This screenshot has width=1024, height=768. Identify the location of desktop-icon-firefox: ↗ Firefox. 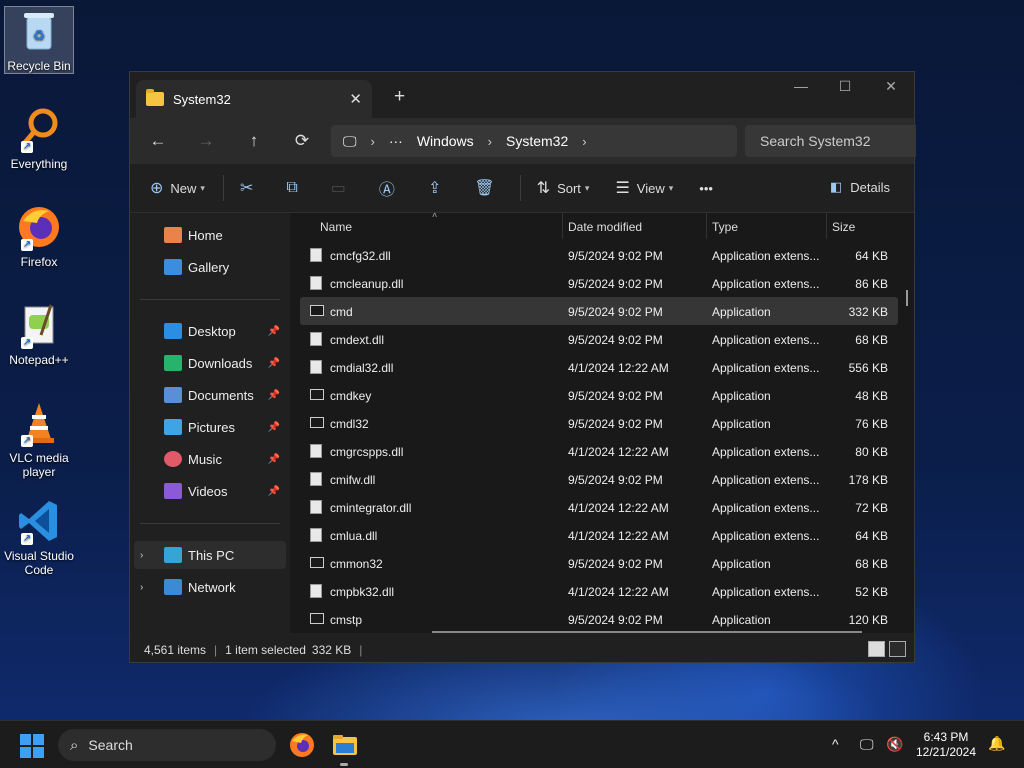
(39, 236).